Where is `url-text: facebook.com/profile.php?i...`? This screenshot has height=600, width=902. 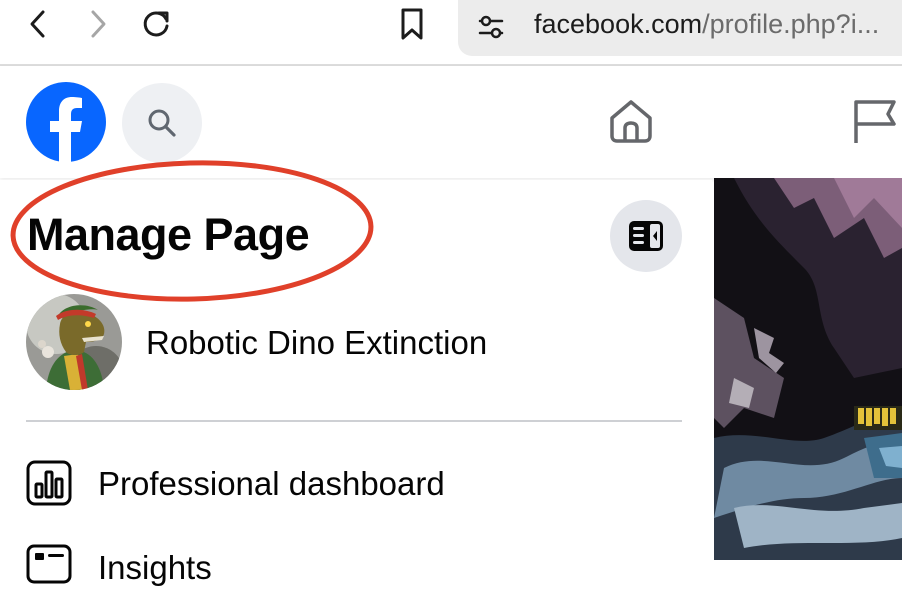
url-text: facebook.com/profile.php?i... is located at coordinates (706, 24).